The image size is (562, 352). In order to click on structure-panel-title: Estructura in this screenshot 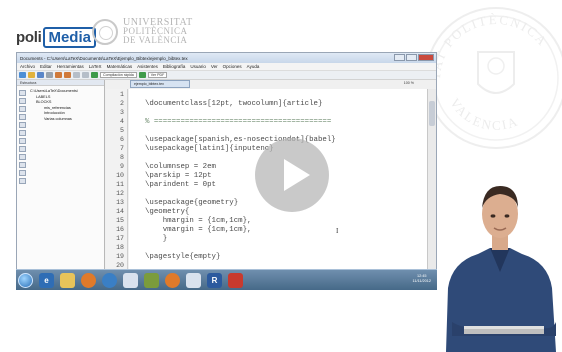, I will do `click(60, 83)`.